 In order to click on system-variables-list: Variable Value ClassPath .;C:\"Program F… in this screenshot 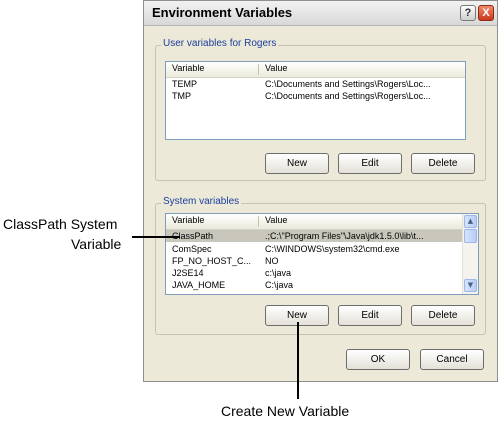, I will do `click(322, 254)`.